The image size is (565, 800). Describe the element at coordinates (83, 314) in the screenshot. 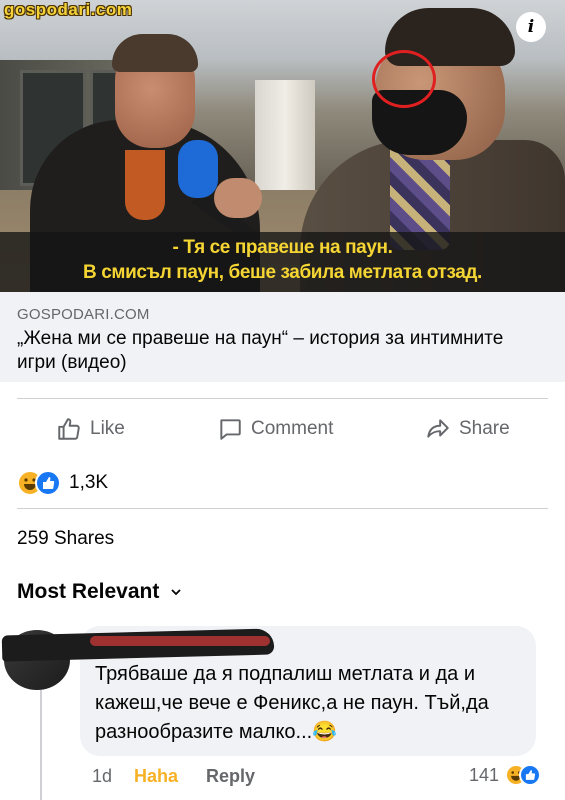

I see `link-domain: GOSPODARI.COM` at that location.